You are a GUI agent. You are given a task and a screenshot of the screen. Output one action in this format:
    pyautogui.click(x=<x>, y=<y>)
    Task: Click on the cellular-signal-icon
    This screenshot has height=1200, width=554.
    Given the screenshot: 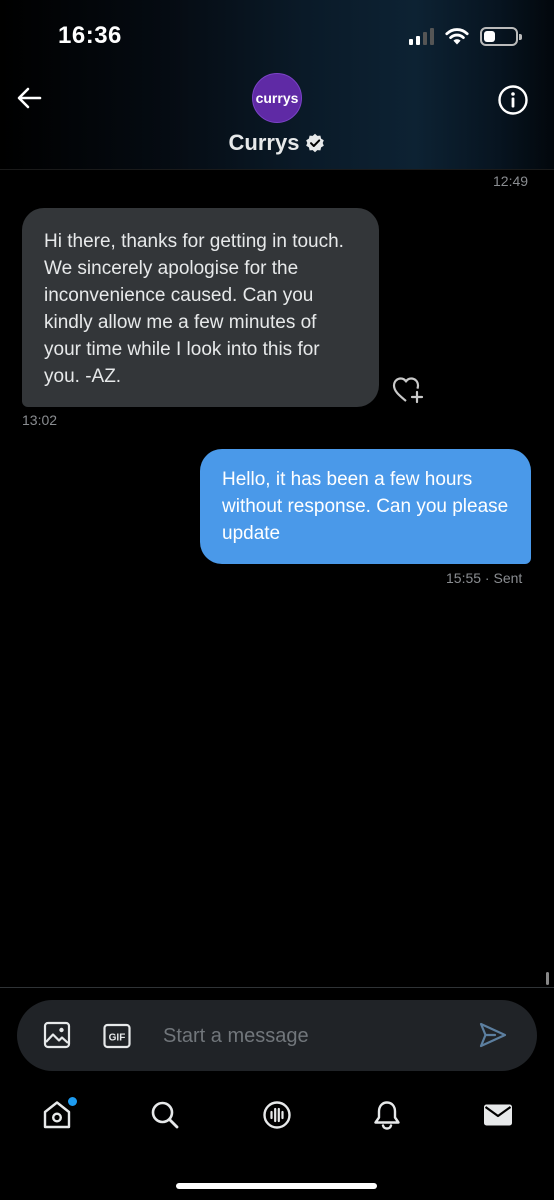 What is the action you would take?
    pyautogui.click(x=421, y=36)
    